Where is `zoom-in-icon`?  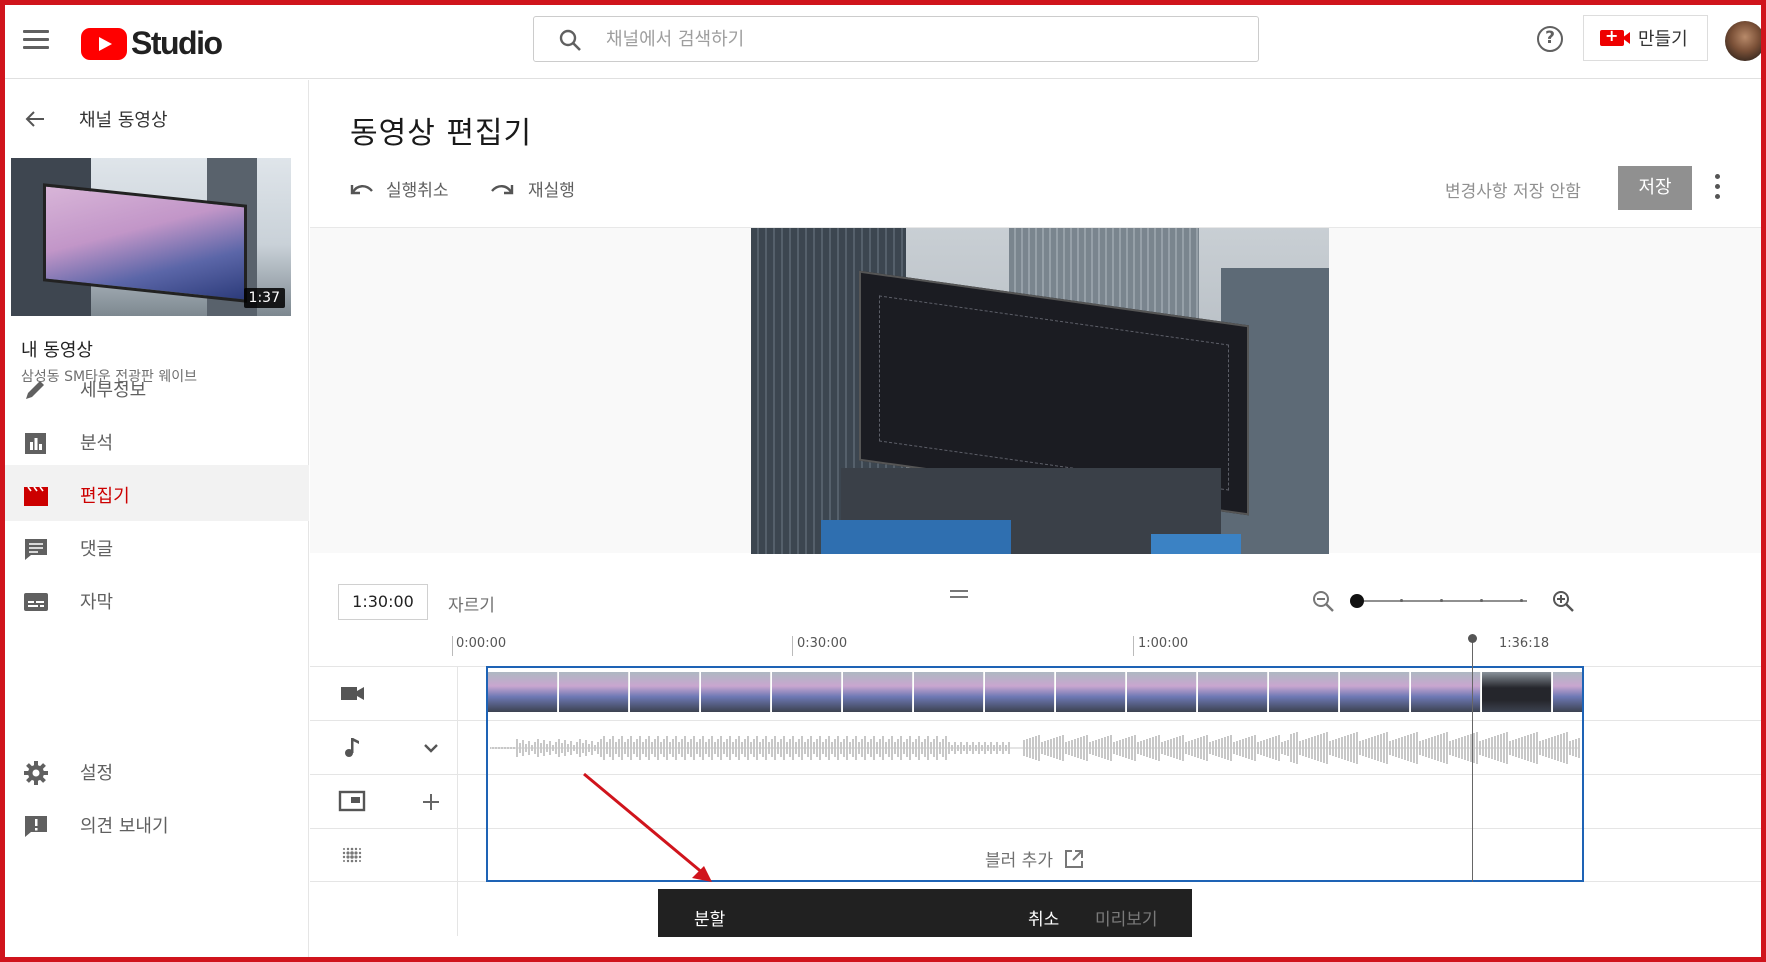
zoom-in-icon is located at coordinates (1563, 601).